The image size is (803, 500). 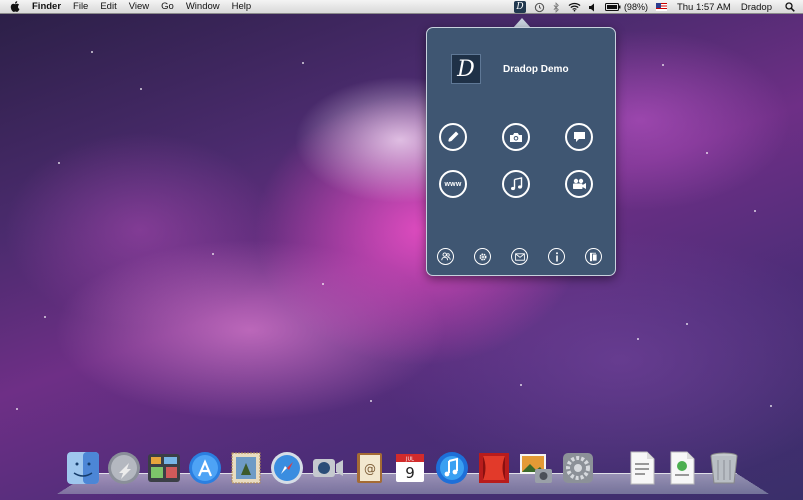 I want to click on exit-icon, so click(x=594, y=256).